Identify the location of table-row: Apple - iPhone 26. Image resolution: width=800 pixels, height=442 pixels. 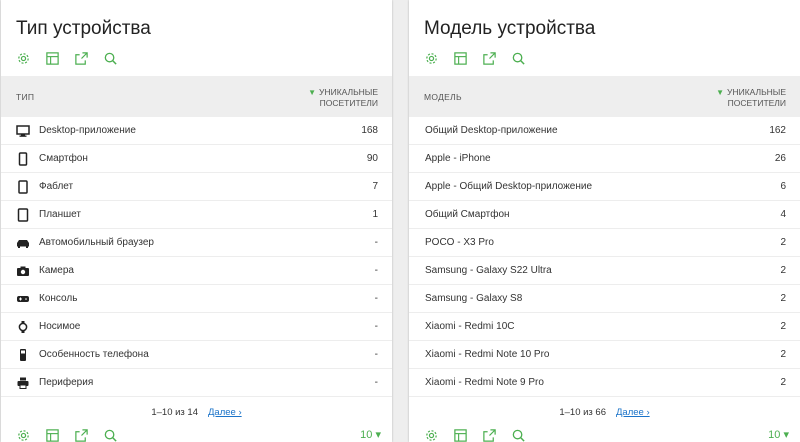
(604, 159).